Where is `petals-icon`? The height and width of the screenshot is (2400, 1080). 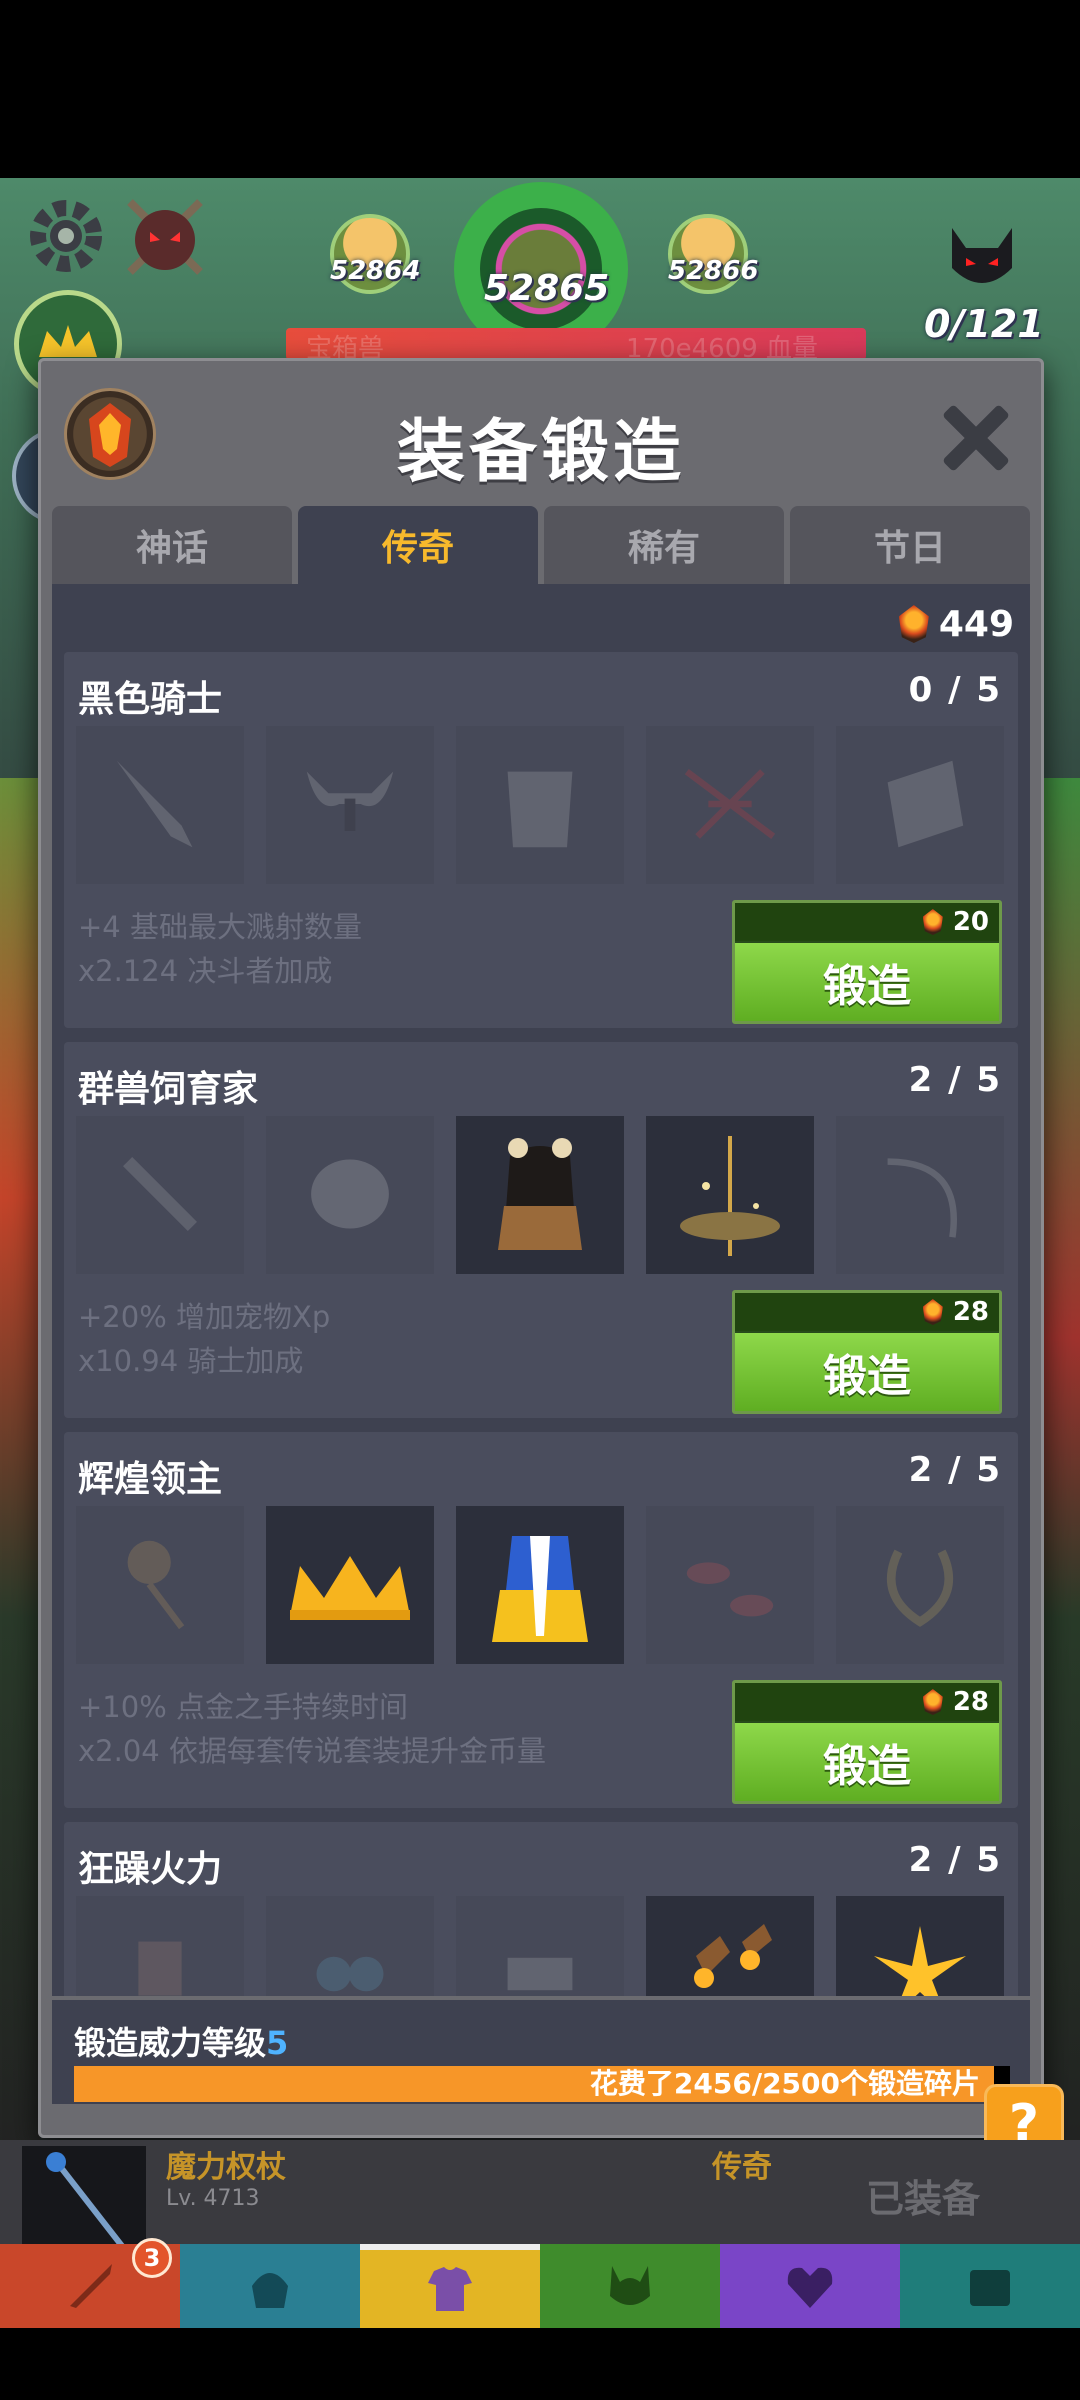 petals-icon is located at coordinates (730, 1589).